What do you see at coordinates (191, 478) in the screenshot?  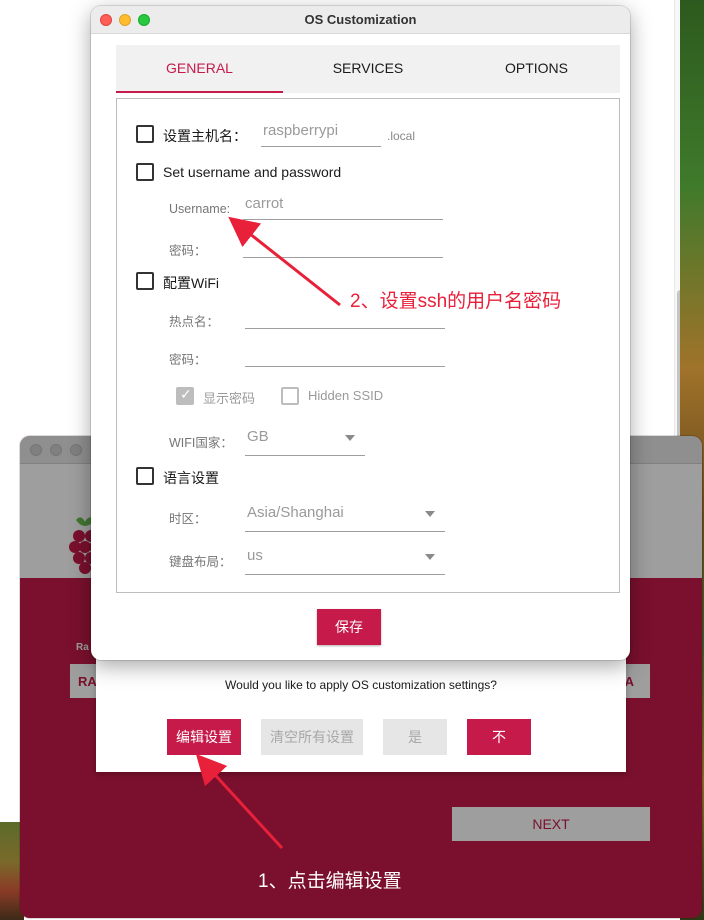 I see `locale-label: 语言设置` at bounding box center [191, 478].